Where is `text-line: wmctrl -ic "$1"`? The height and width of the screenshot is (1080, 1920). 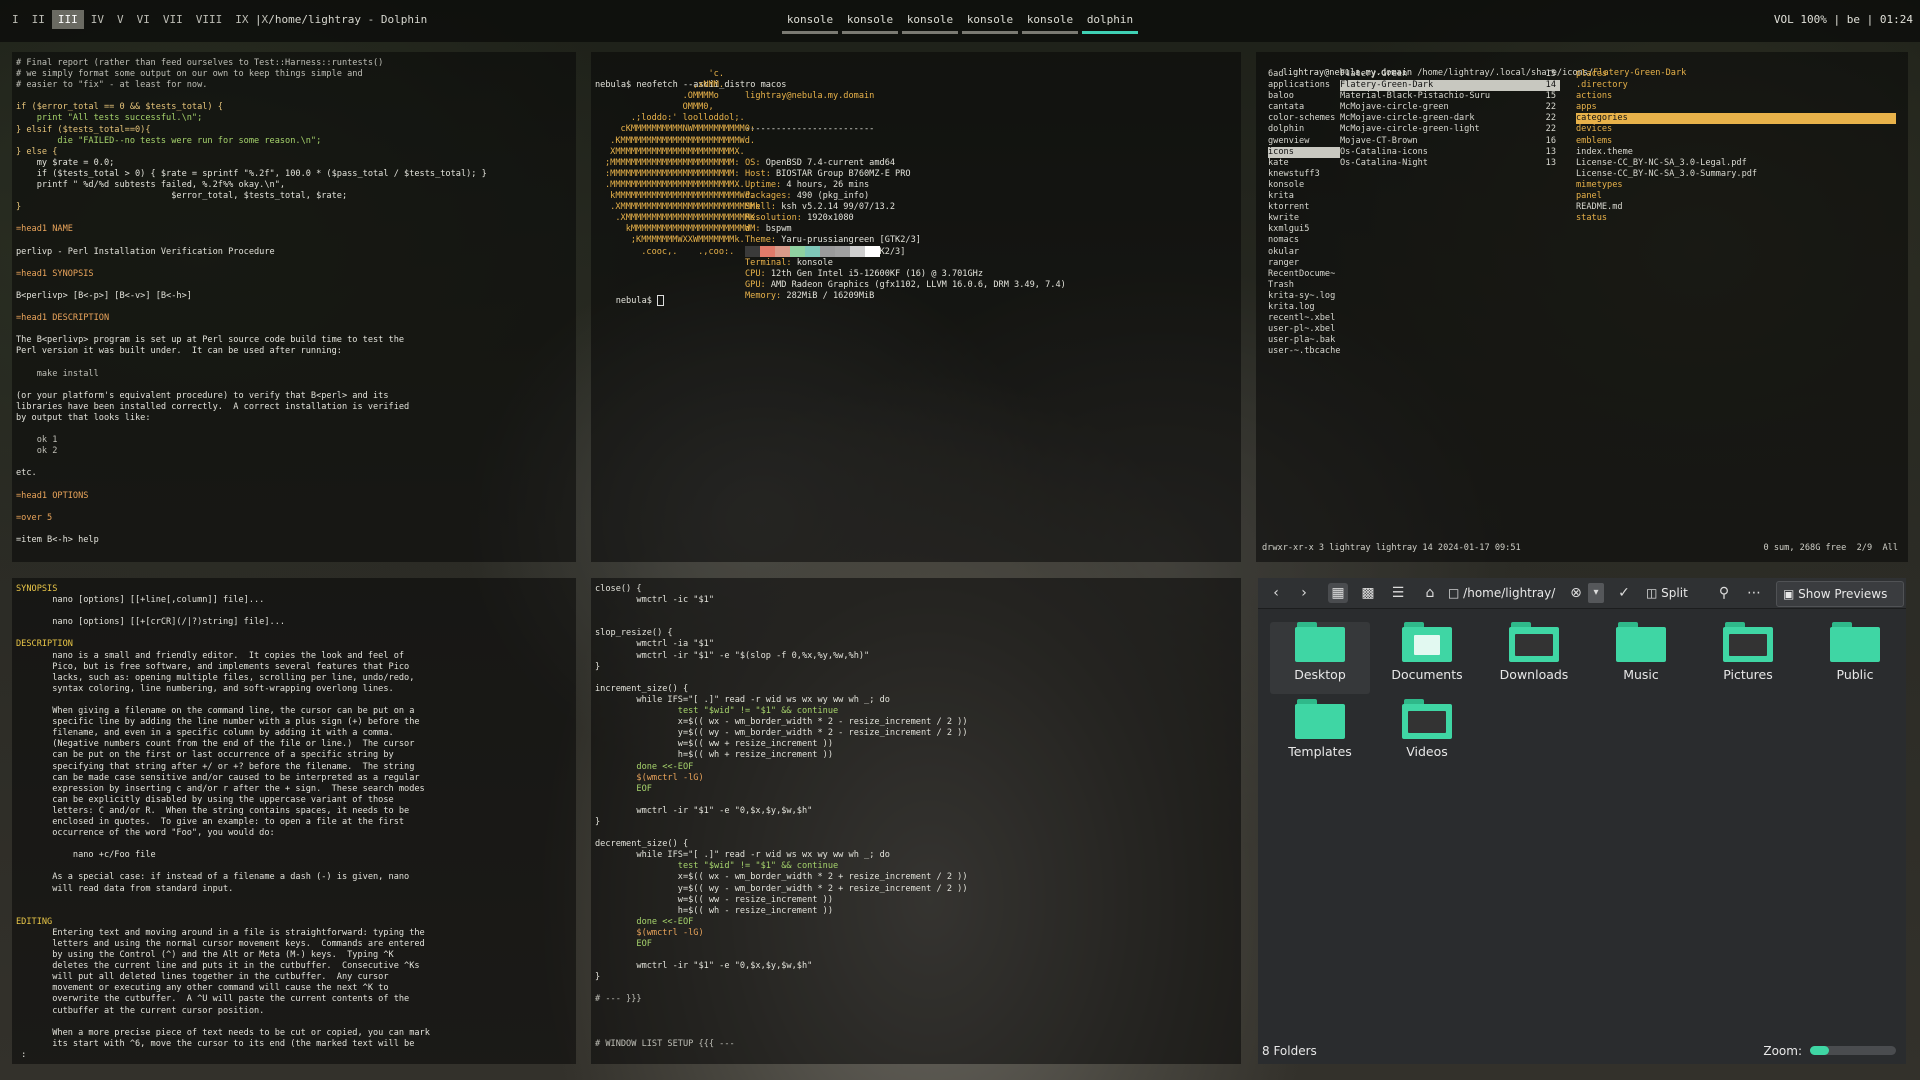
text-line: wmctrl -ic "$1" is located at coordinates (654, 600).